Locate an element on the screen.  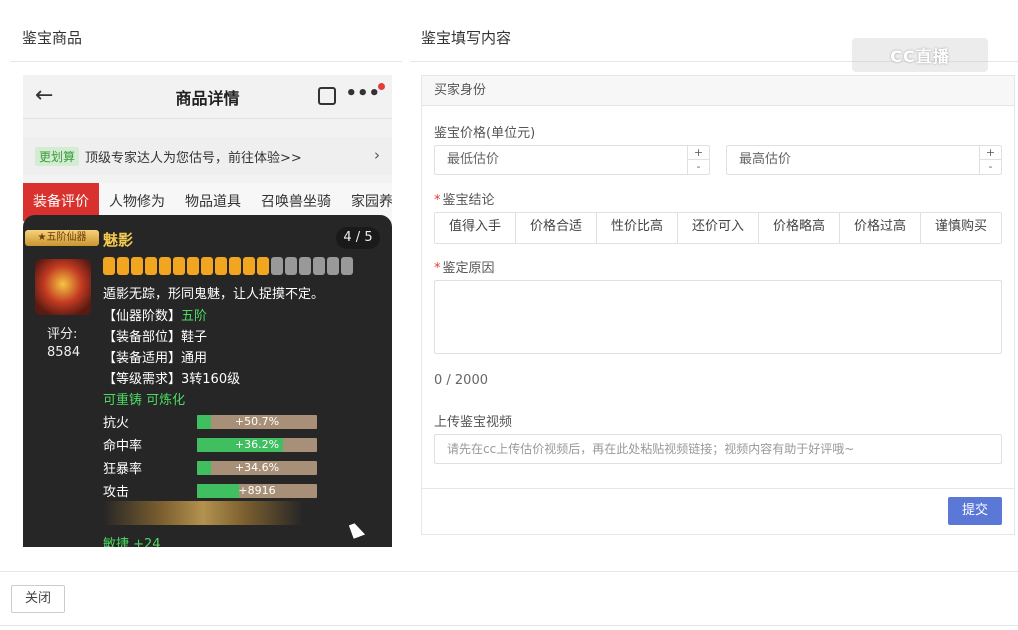
video-label: 上传鉴宝视频 is located at coordinates (473, 422).